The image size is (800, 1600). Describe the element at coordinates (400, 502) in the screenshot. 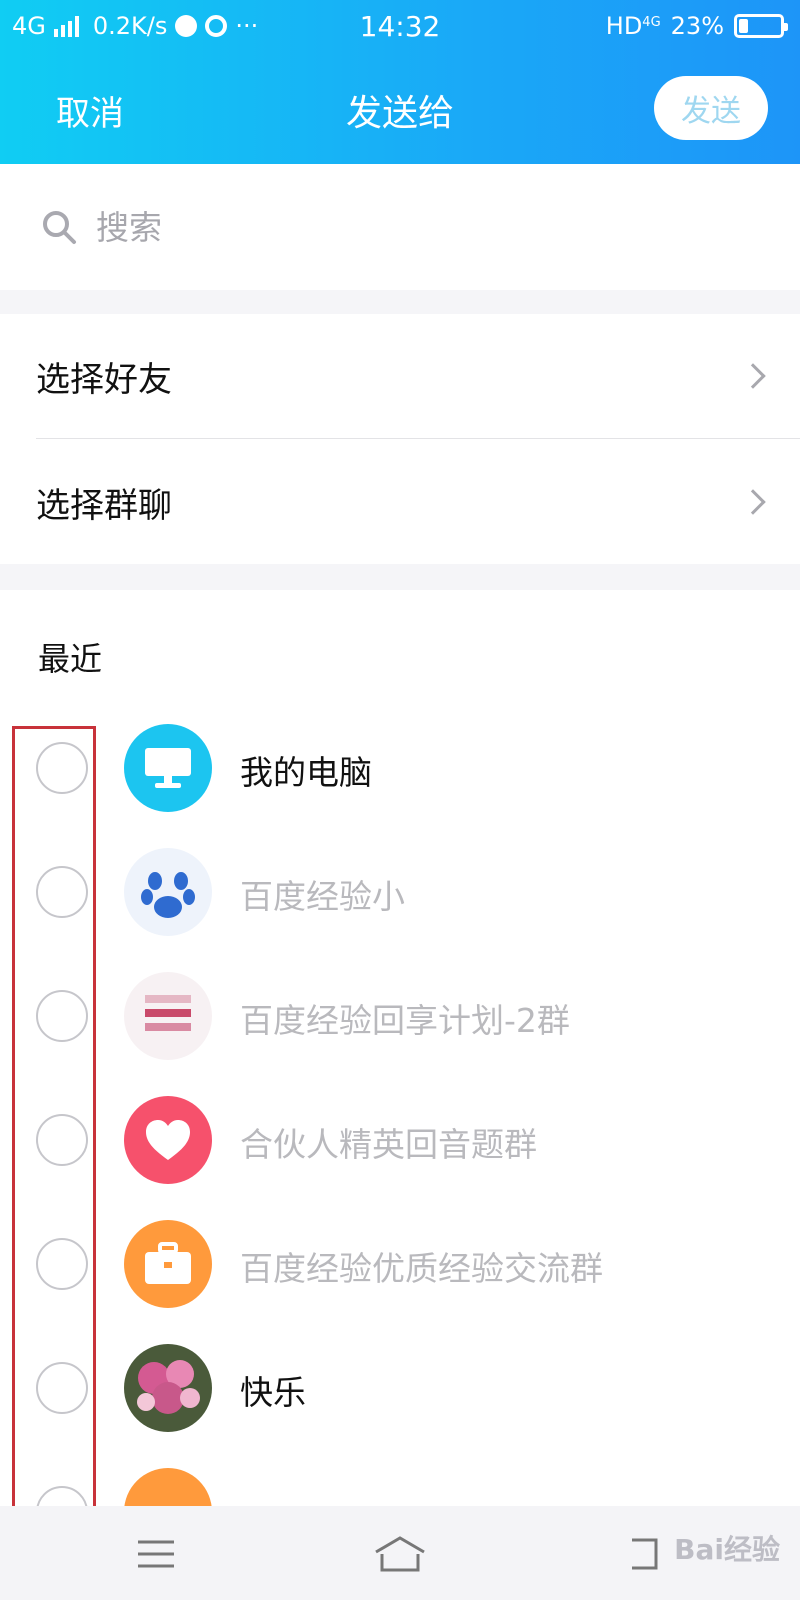

I see `select-groups-item: 选择群聊` at that location.